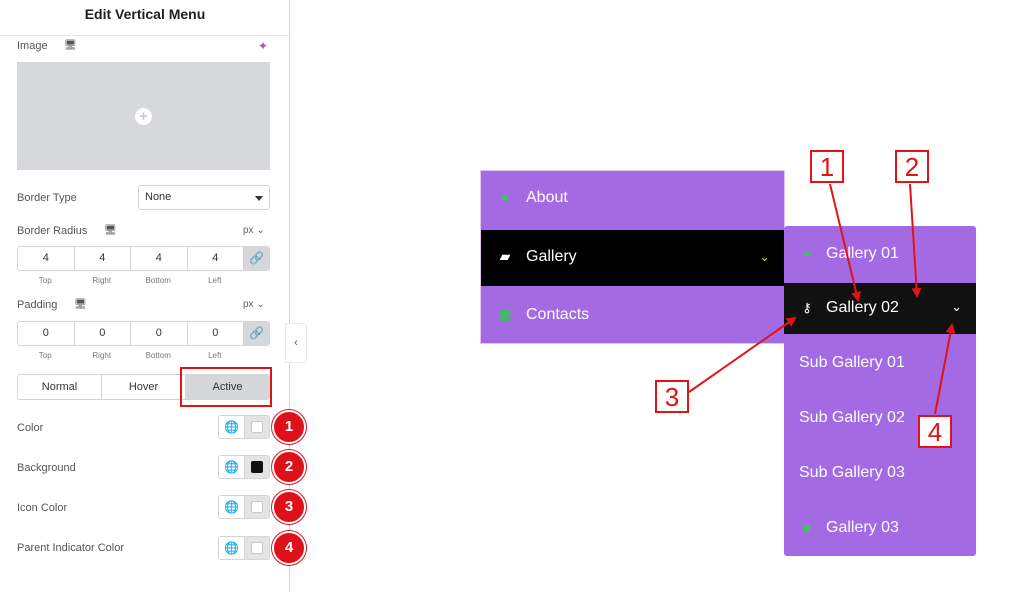 This screenshot has width=1024, height=592. I want to click on submenu-item-gallery-03: ■ Gallery 03, so click(880, 528).